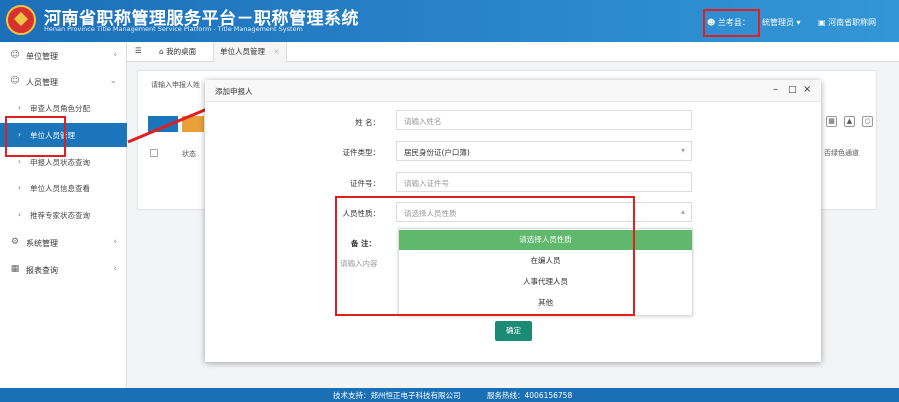  I want to click on chevron-down-icon: ⌄, so click(113, 81).